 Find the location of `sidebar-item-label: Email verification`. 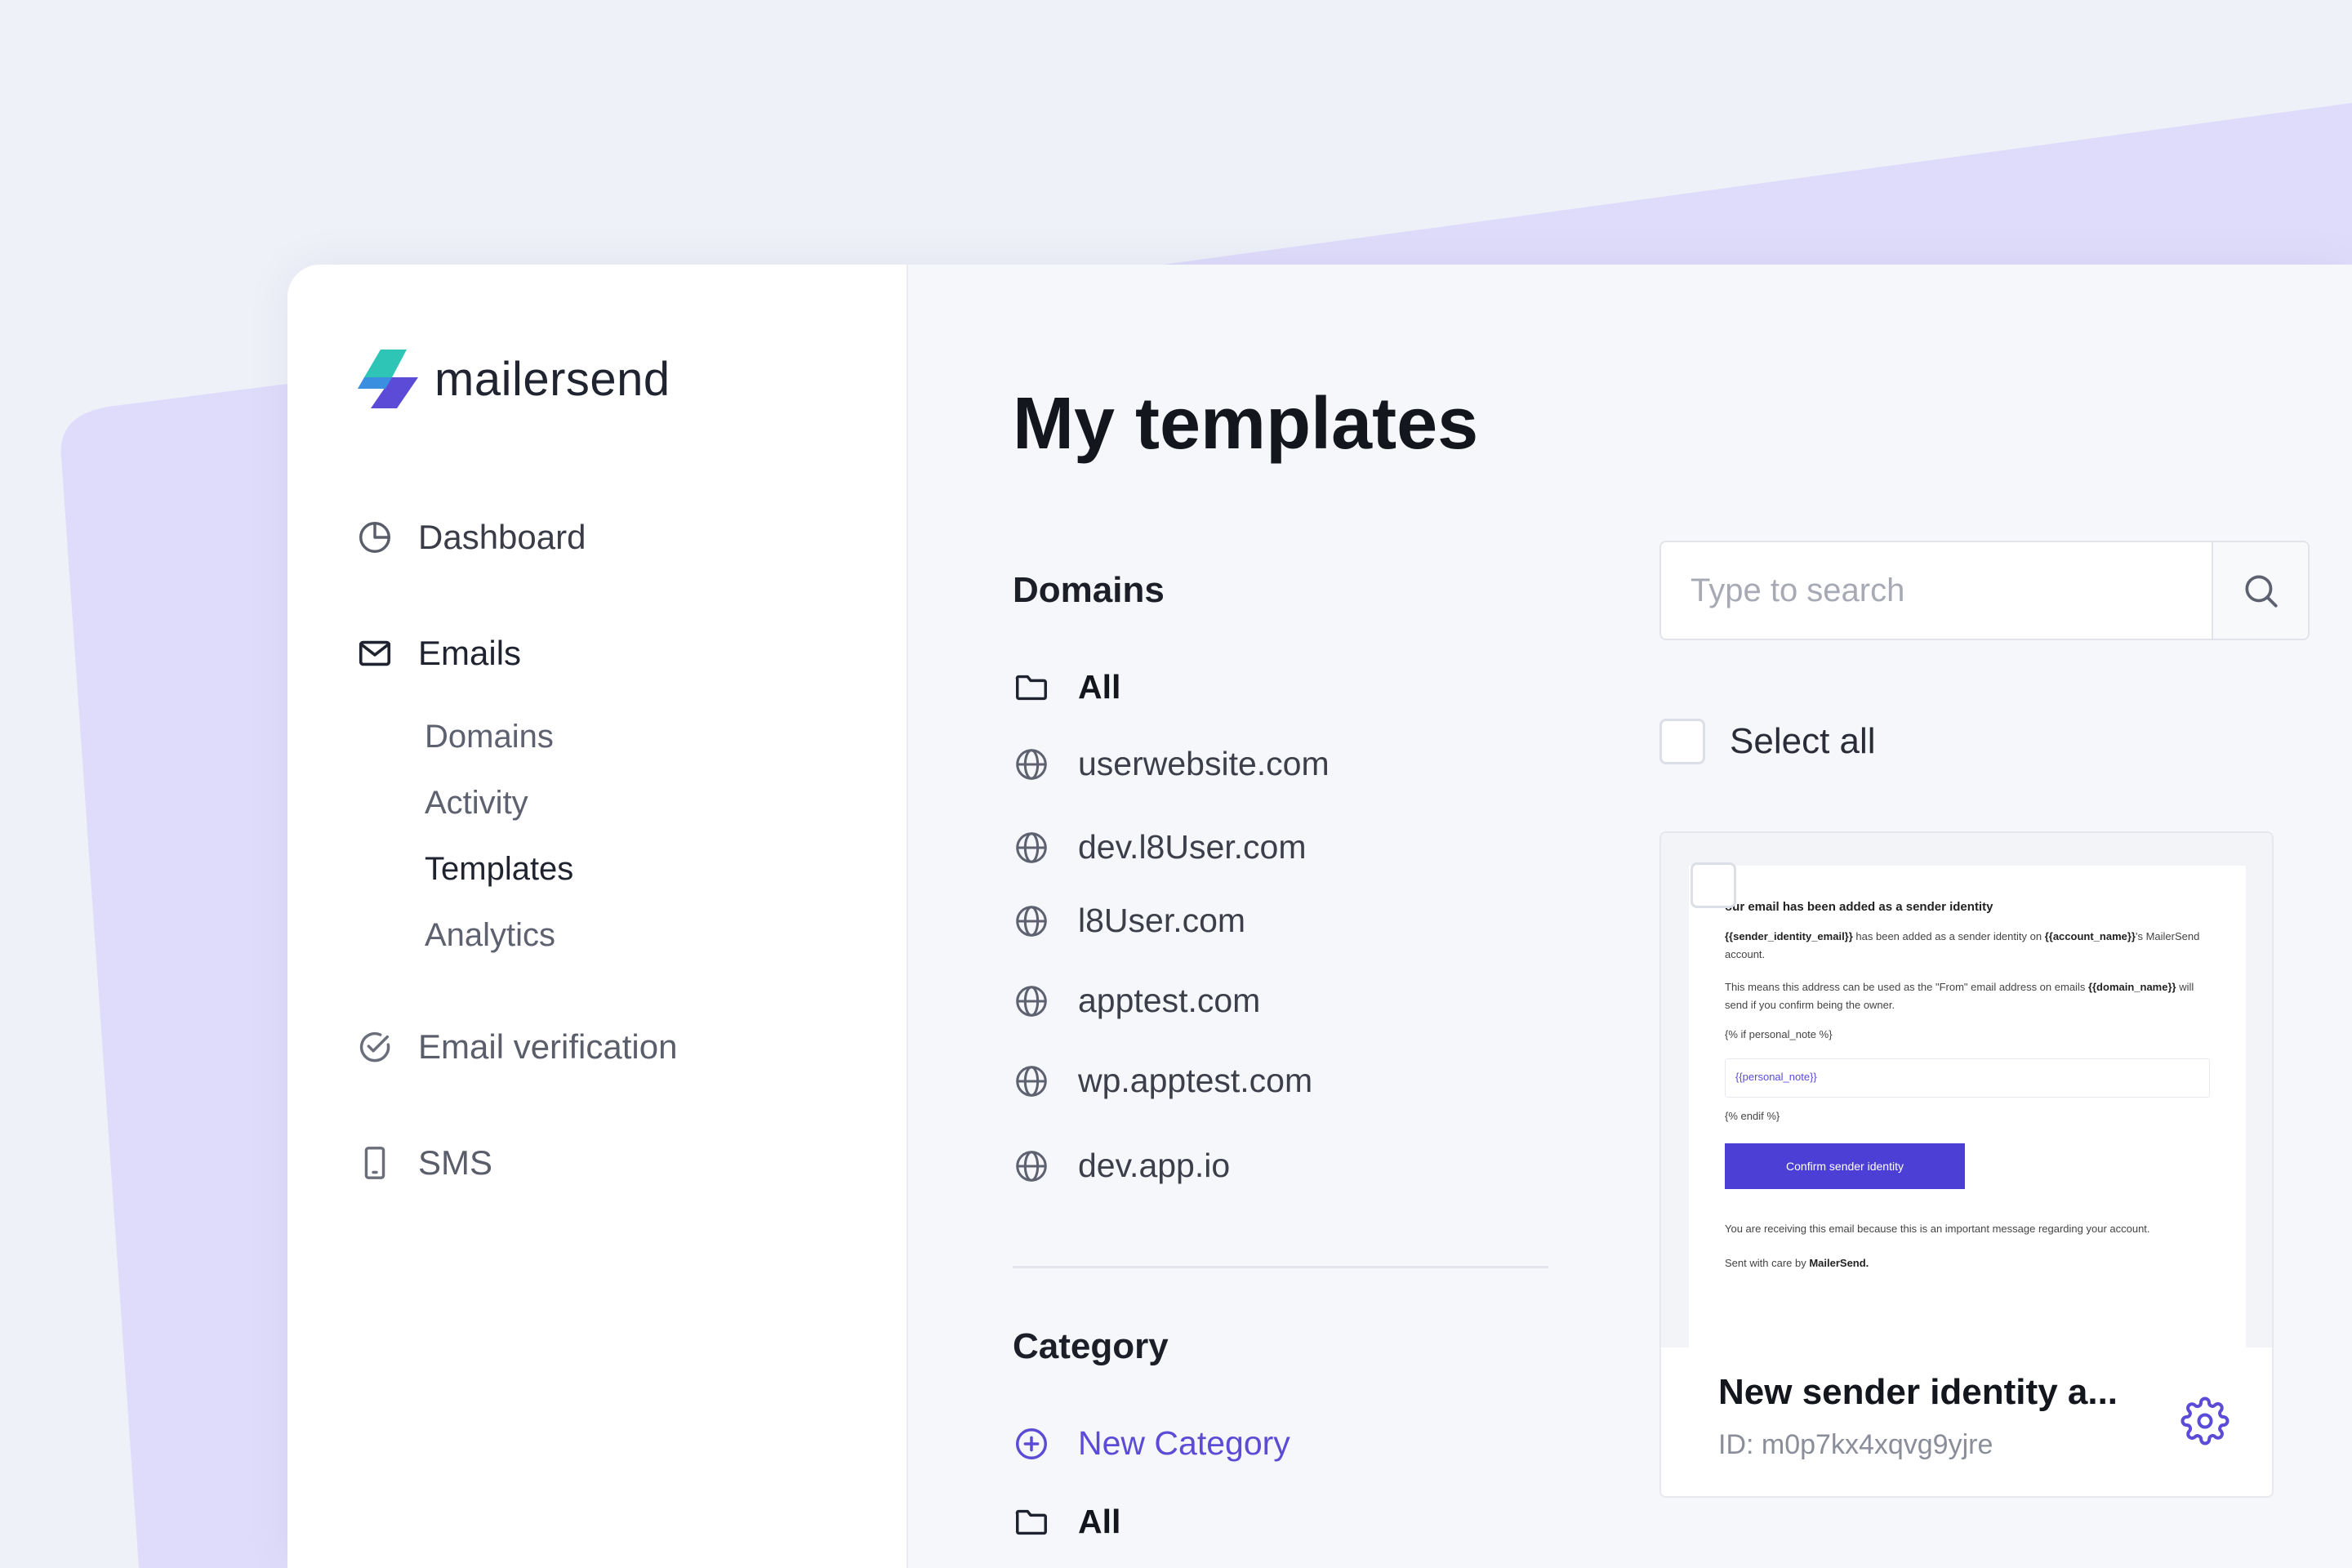

sidebar-item-label: Email verification is located at coordinates (548, 1046).